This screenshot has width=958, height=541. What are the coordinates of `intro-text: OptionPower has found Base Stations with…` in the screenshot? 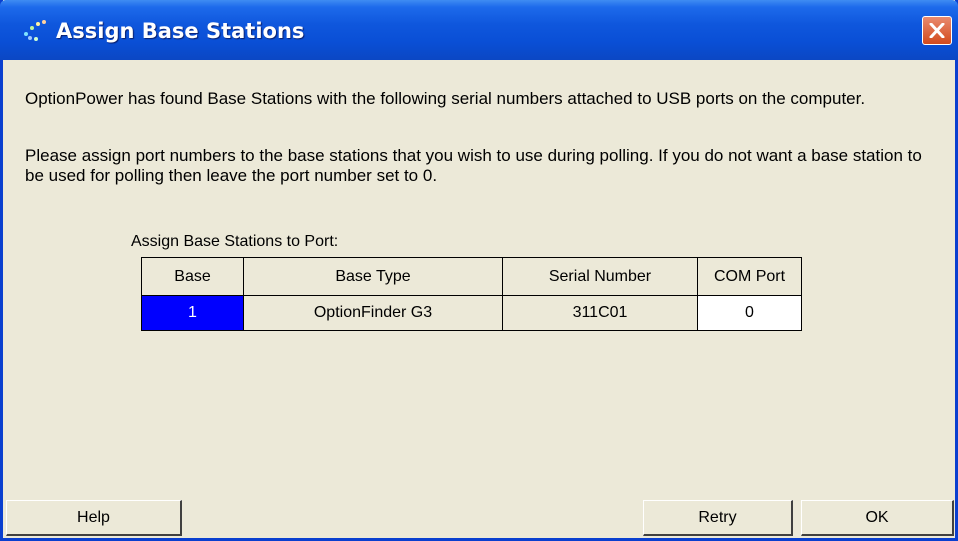 It's located at (445, 98).